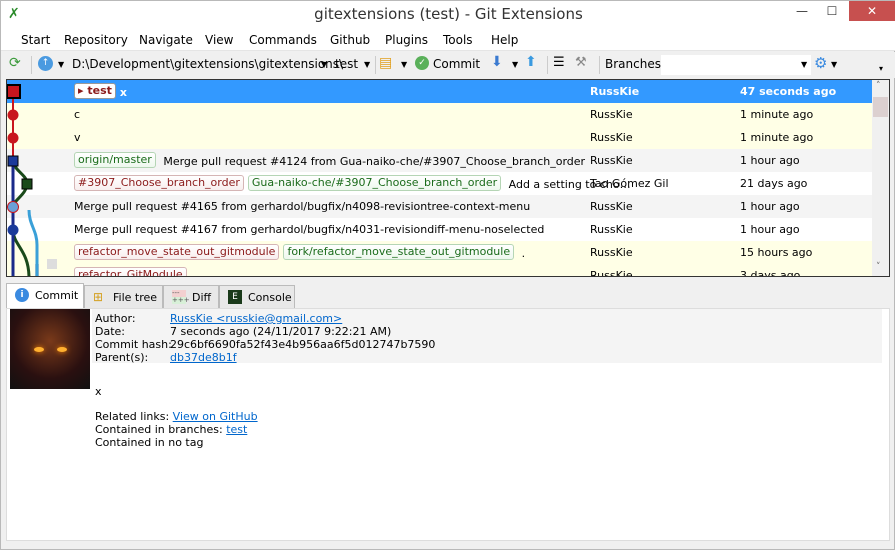  I want to click on menu-view: View, so click(219, 40).